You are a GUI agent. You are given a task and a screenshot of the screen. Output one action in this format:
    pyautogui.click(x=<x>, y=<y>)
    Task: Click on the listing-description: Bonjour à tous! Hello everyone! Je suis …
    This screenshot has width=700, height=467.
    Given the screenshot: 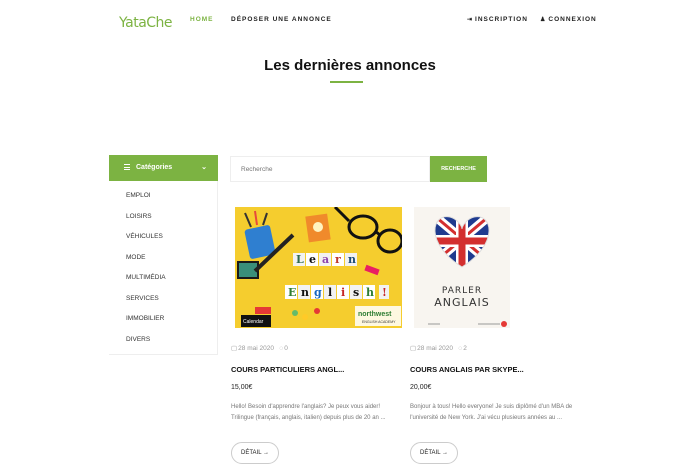 What is the action you would take?
    pyautogui.click(x=491, y=412)
    